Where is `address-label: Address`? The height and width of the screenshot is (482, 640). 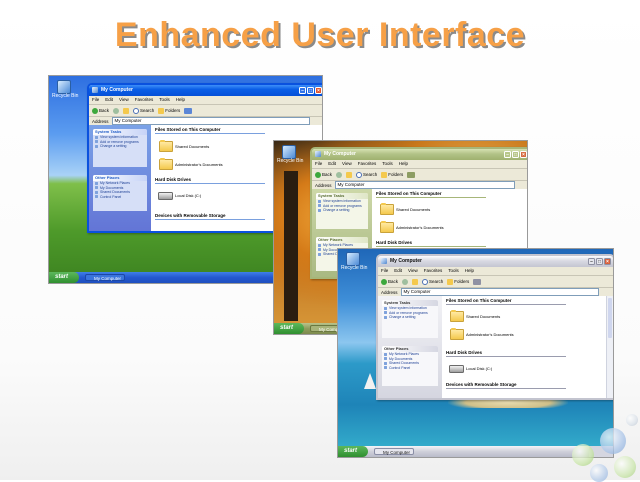
address-label: Address is located at coordinates (389, 292).